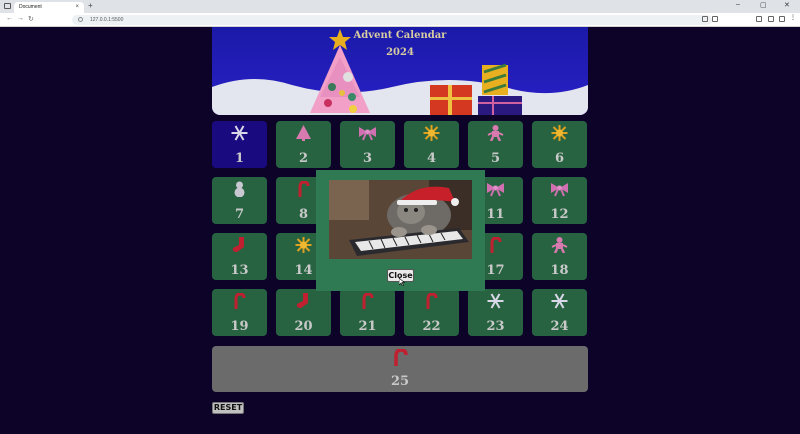  Describe the element at coordinates (705, 19) in the screenshot. I see `translate-icon` at that location.